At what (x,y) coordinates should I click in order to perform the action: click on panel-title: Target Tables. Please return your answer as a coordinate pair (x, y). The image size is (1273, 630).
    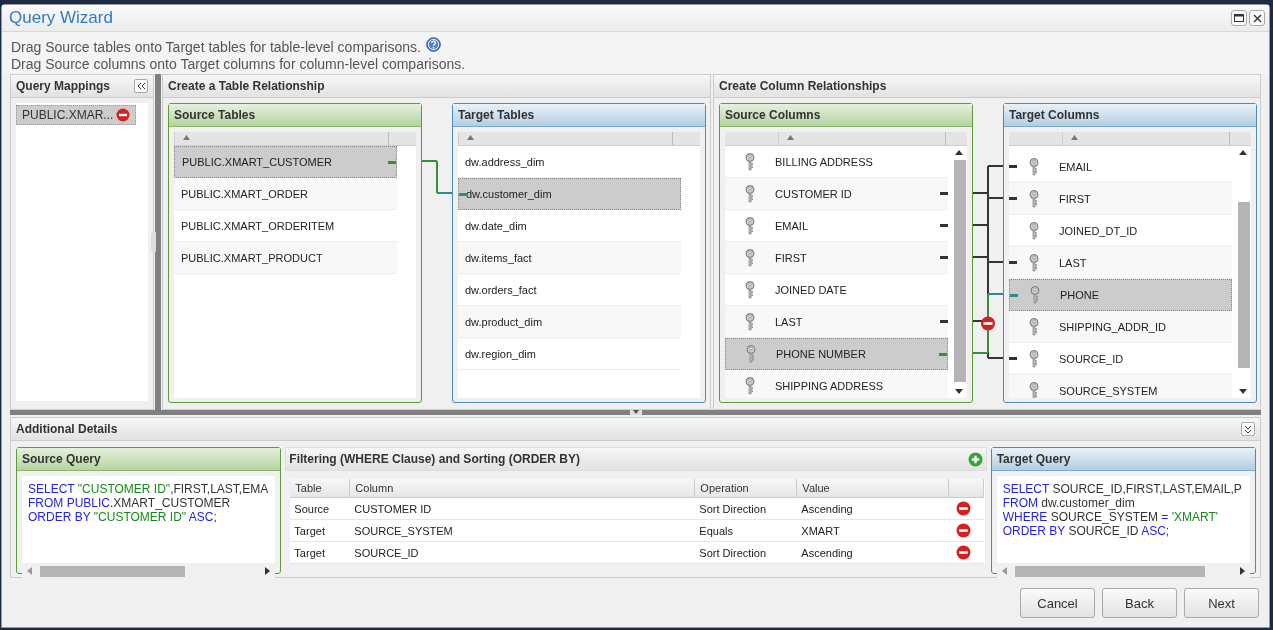
    Looking at the image, I should click on (579, 115).